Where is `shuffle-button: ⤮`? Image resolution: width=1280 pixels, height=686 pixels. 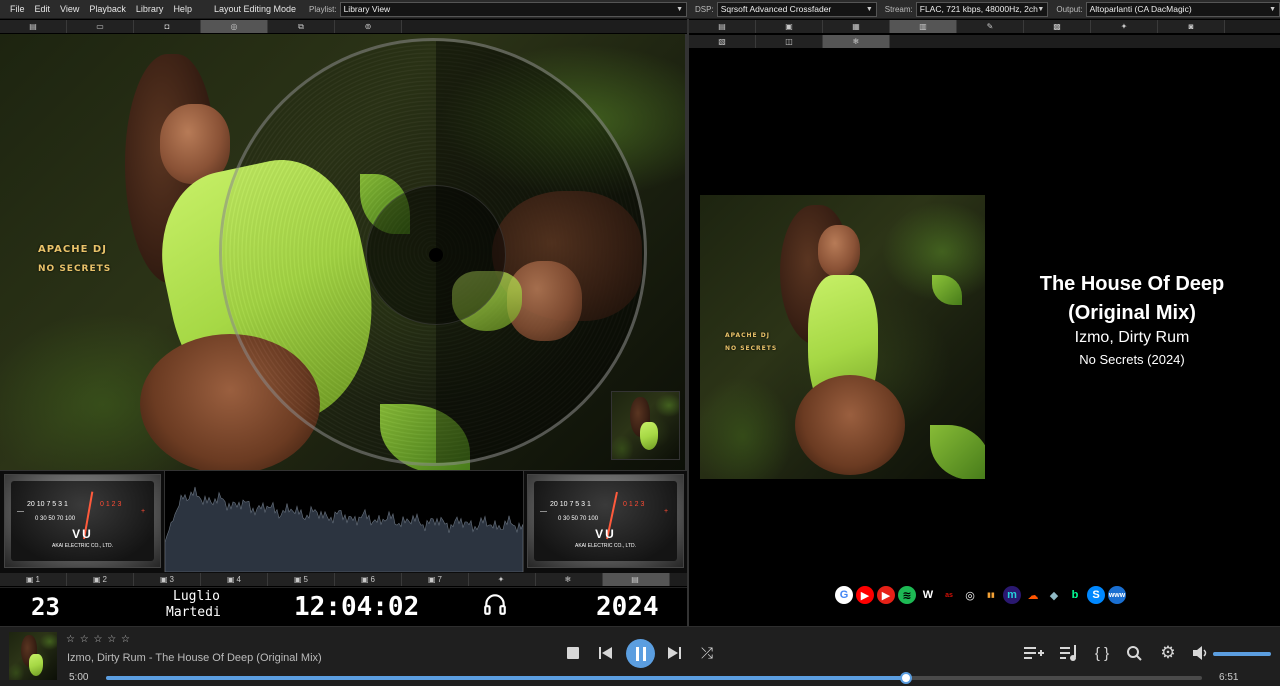
shuffle-button: ⤮ is located at coordinates (707, 653).